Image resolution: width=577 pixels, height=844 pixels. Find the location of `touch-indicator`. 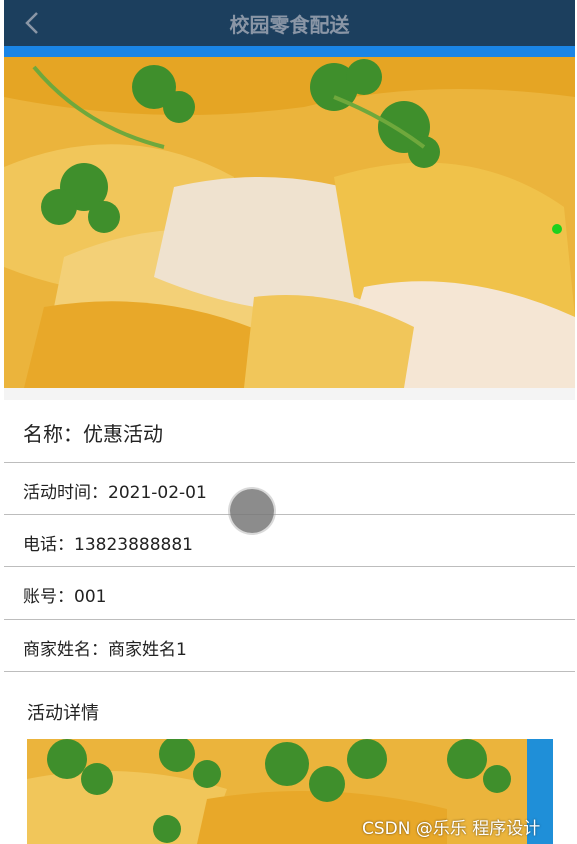

touch-indicator is located at coordinates (252, 511).